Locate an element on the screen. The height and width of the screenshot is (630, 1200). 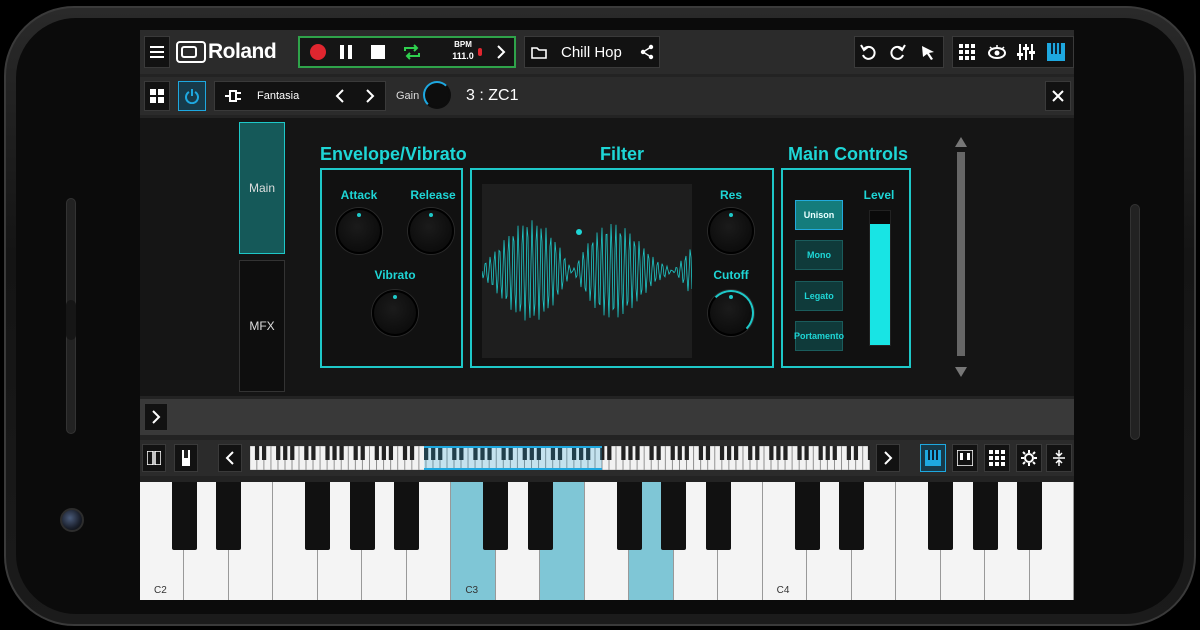
octave-down-button is located at coordinates (230, 458).